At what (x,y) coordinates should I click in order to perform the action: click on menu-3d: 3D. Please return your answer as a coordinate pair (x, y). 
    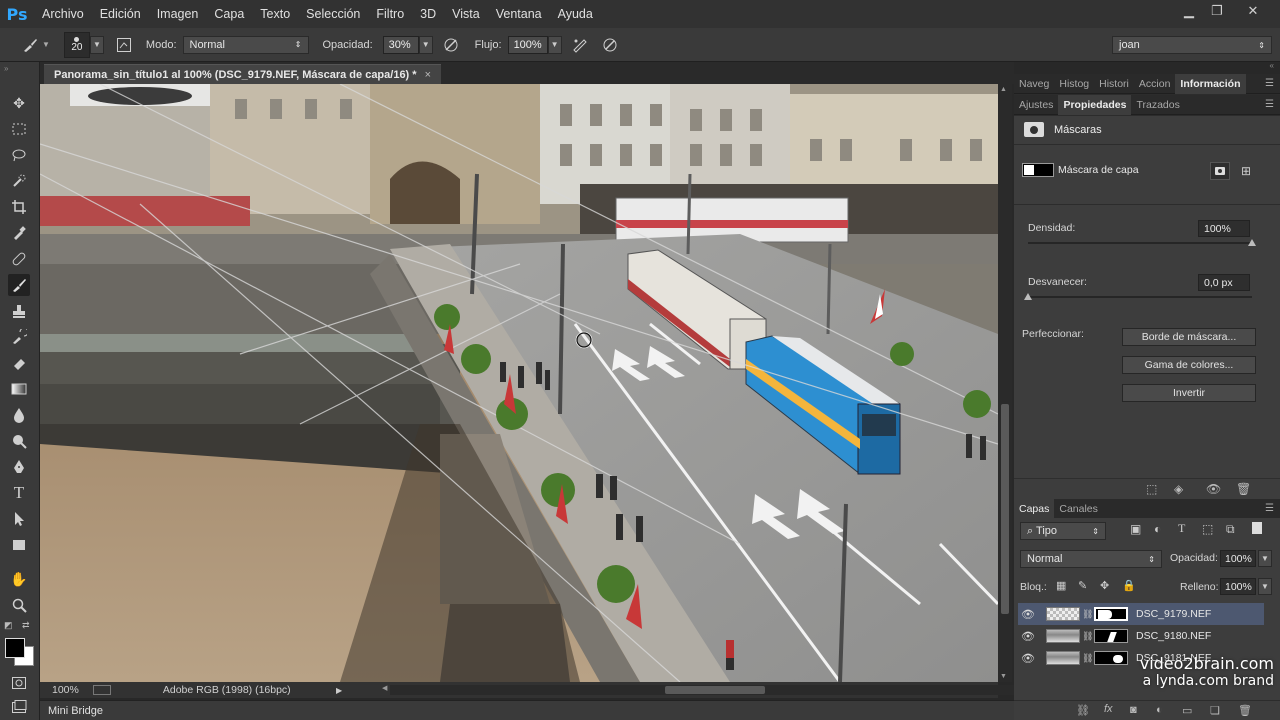
    Looking at the image, I should click on (428, 14).